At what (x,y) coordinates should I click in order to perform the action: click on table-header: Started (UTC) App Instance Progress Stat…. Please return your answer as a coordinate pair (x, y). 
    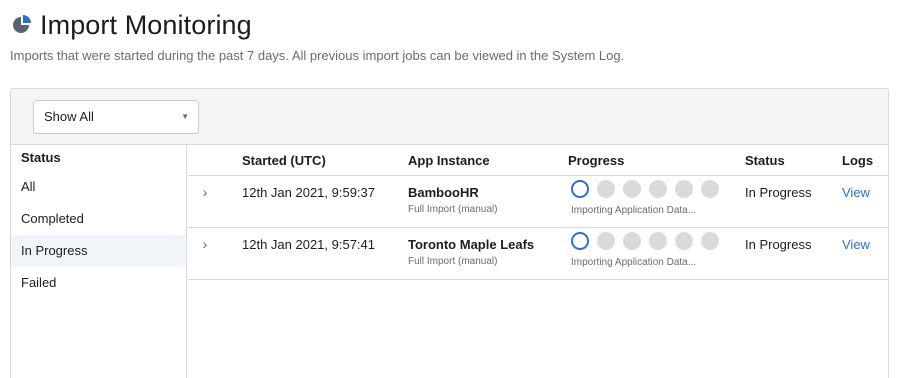
    Looking at the image, I should click on (538, 160).